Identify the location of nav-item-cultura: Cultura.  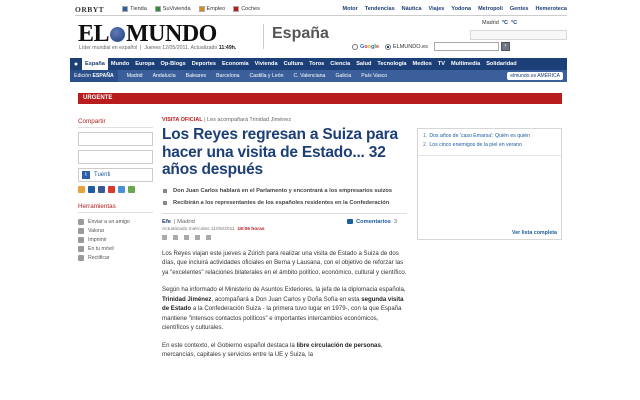
(294, 64).